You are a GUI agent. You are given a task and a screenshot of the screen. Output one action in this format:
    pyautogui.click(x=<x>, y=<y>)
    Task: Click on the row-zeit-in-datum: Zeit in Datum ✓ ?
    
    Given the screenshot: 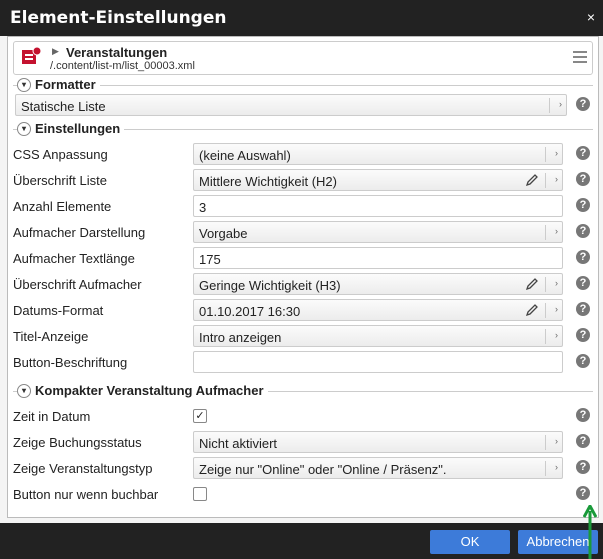 What is the action you would take?
    pyautogui.click(x=303, y=416)
    